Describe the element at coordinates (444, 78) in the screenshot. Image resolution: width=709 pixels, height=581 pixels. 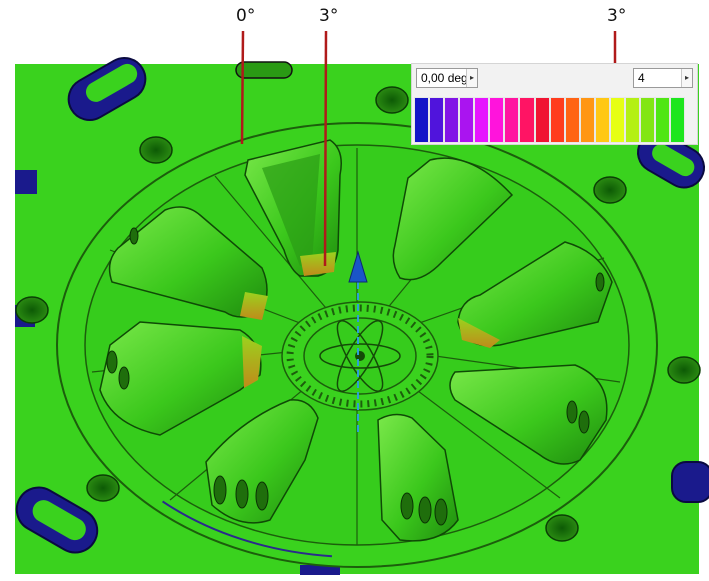
I see `draft-angle-value: 0,00 deg` at that location.